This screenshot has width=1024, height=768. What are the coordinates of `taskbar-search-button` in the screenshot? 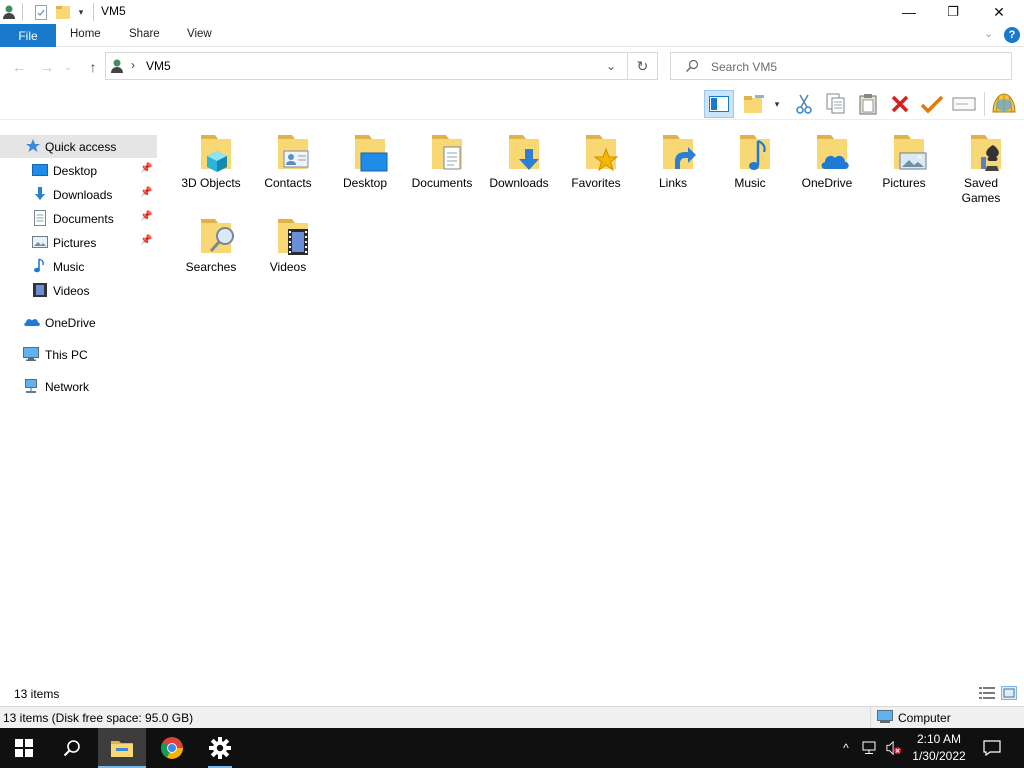 It's located at (72, 748).